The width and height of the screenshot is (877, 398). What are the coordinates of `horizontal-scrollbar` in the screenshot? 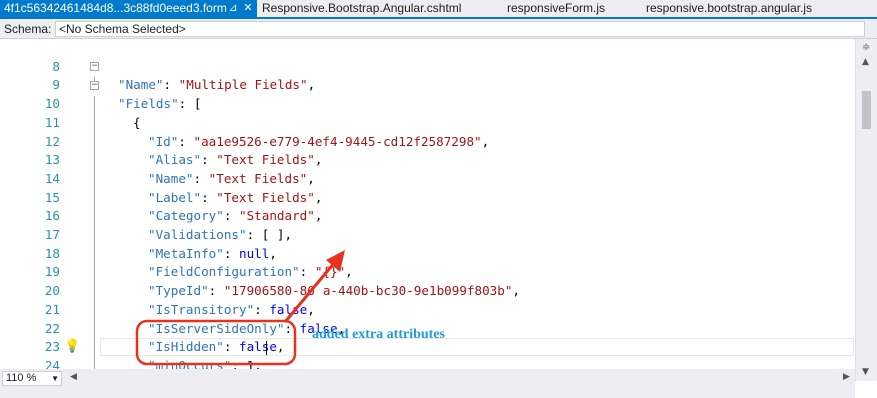 It's located at (461, 378).